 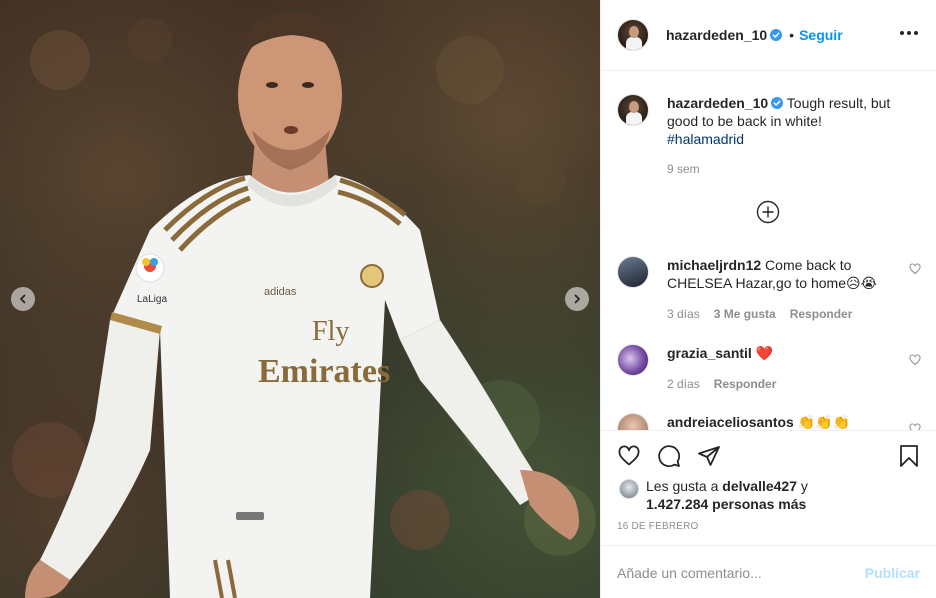 What do you see at coordinates (717, 103) in the screenshot?
I see `caption-username: hazardeden_10` at bounding box center [717, 103].